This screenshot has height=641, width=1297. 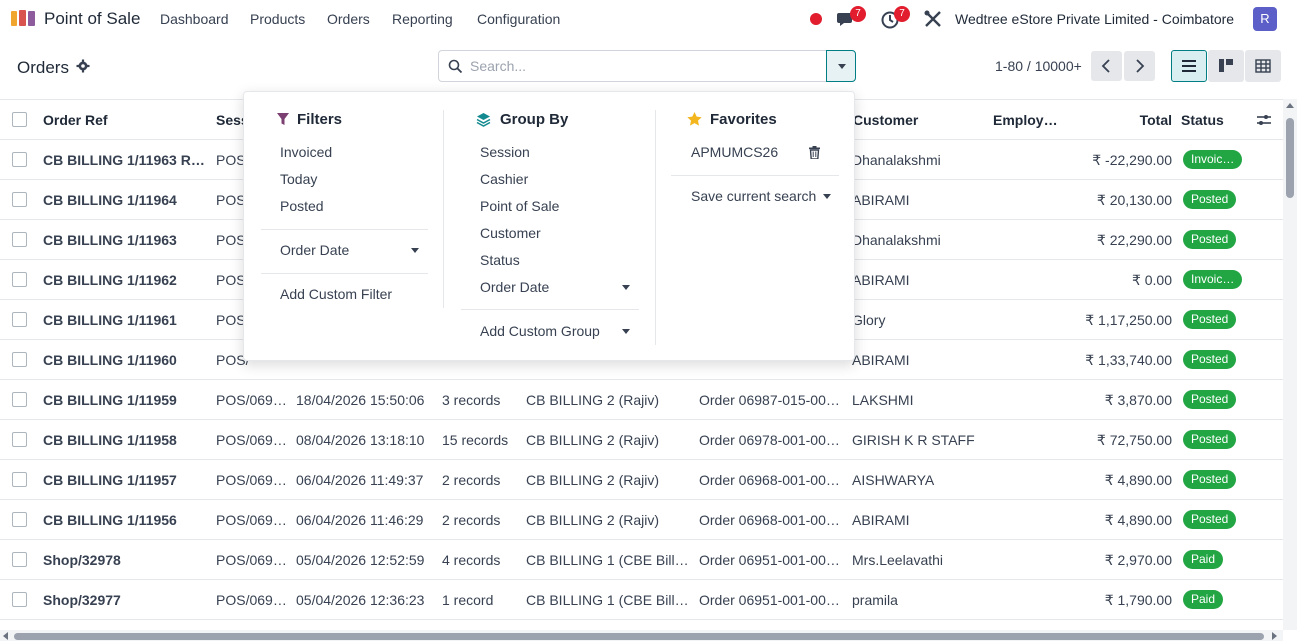 I want to click on pager-previous-button, so click(x=1106, y=66).